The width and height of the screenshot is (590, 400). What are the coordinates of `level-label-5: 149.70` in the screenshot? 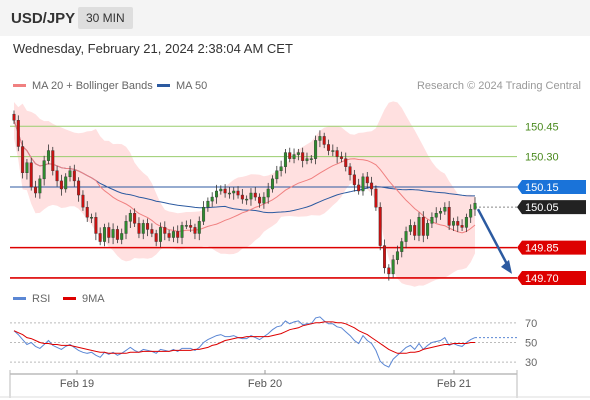 It's located at (542, 279).